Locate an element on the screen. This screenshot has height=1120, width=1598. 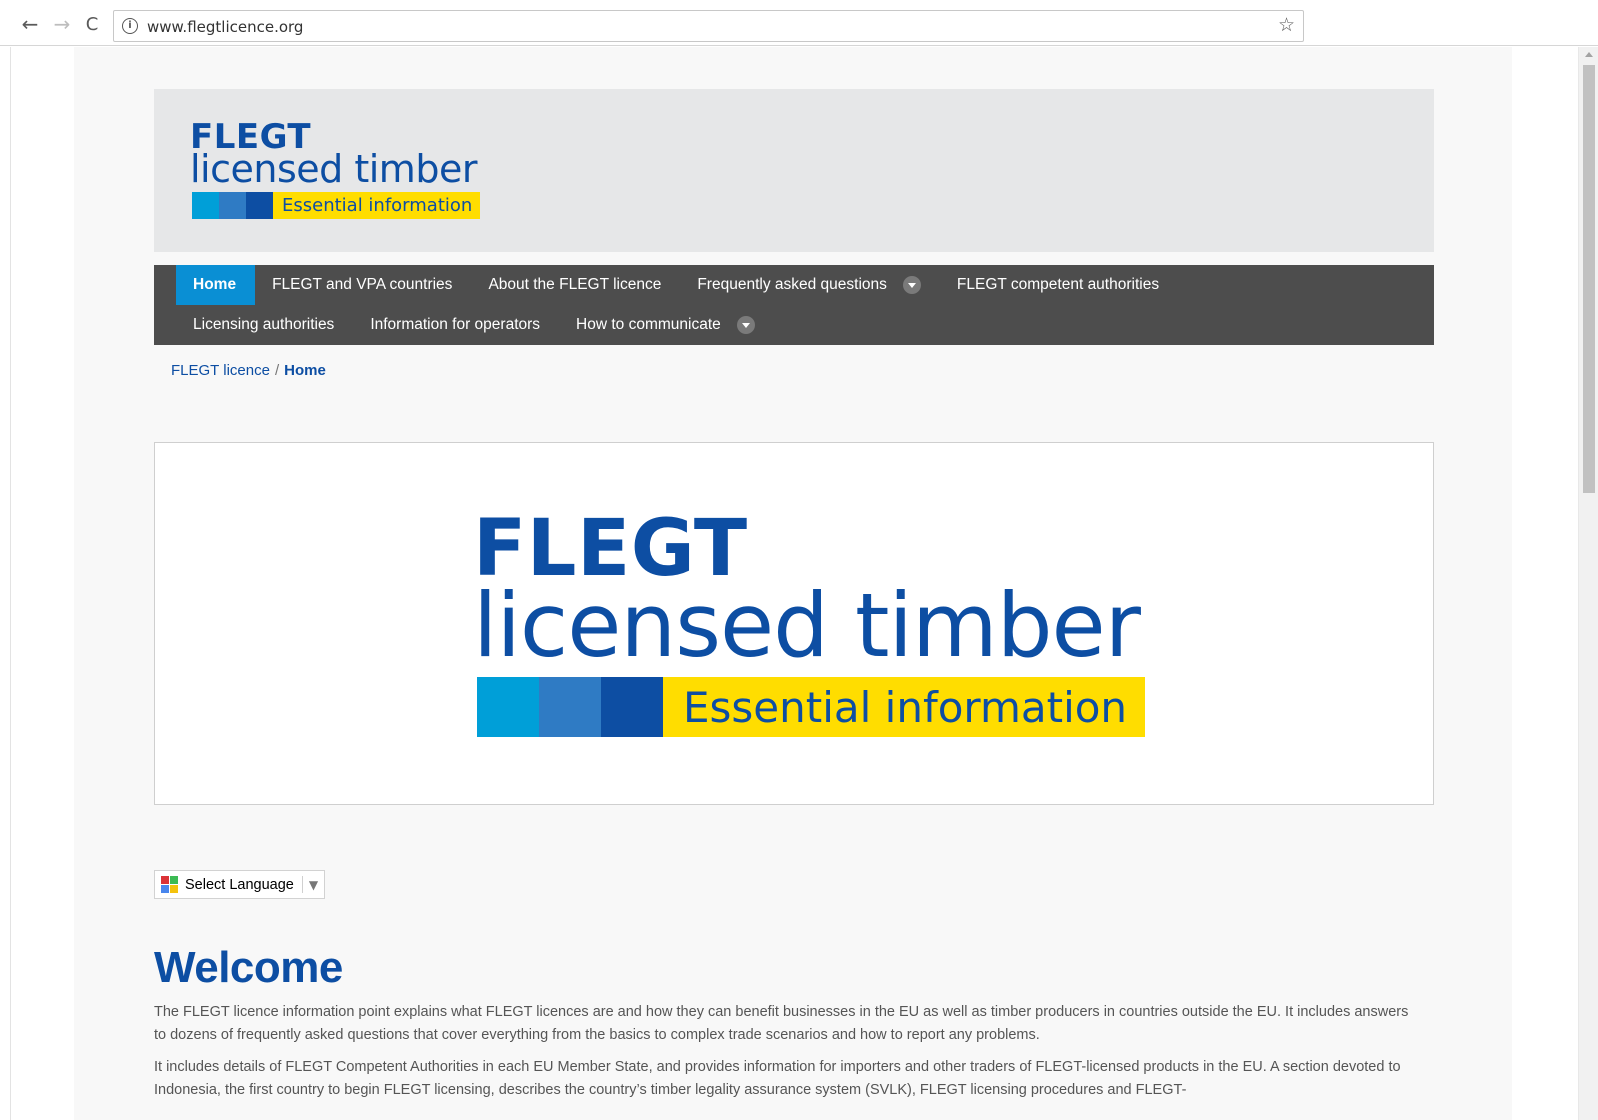
menu-item-licensing-authorities: Licensing authorities is located at coordinates (264, 325).